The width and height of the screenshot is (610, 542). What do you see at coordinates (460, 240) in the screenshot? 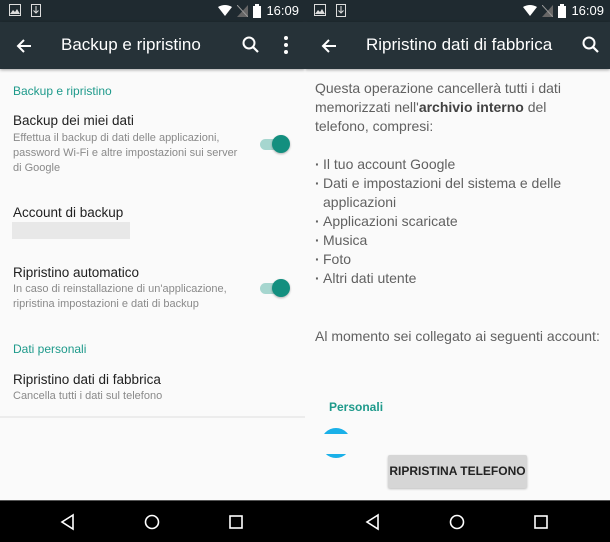
I see `list-item: Musica` at bounding box center [460, 240].